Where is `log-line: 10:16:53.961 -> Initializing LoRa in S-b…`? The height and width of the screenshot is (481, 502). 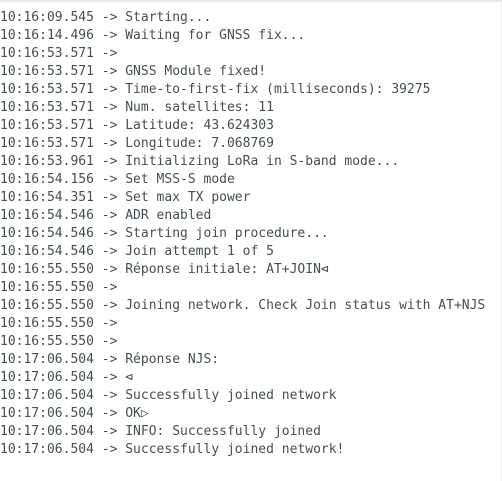
log-line: 10:16:53.961 -> Initializing LoRa in S-b… is located at coordinates (251, 162).